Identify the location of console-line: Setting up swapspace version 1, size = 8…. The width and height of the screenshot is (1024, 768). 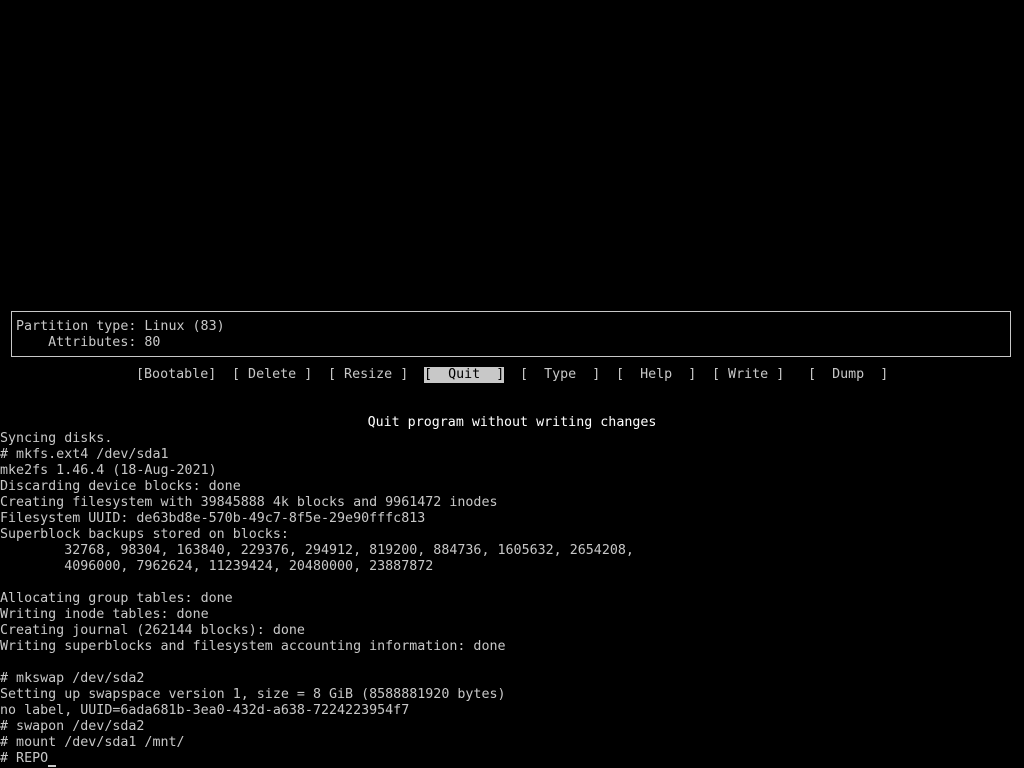
(253, 694).